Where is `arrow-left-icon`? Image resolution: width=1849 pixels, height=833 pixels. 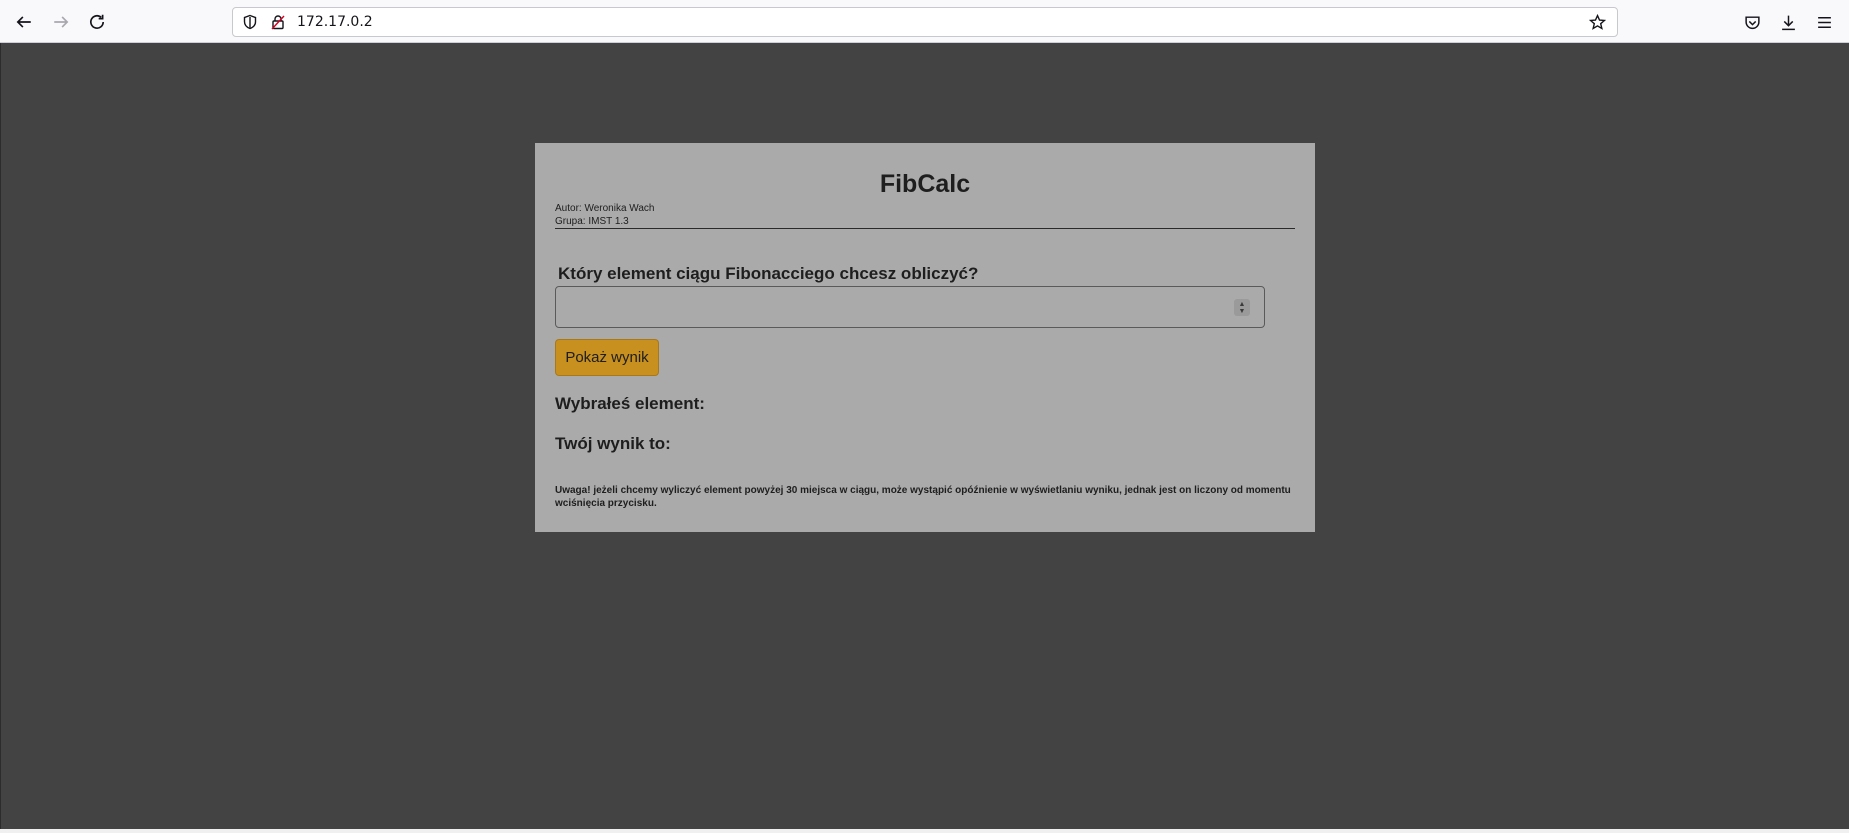
arrow-left-icon is located at coordinates (23, 22).